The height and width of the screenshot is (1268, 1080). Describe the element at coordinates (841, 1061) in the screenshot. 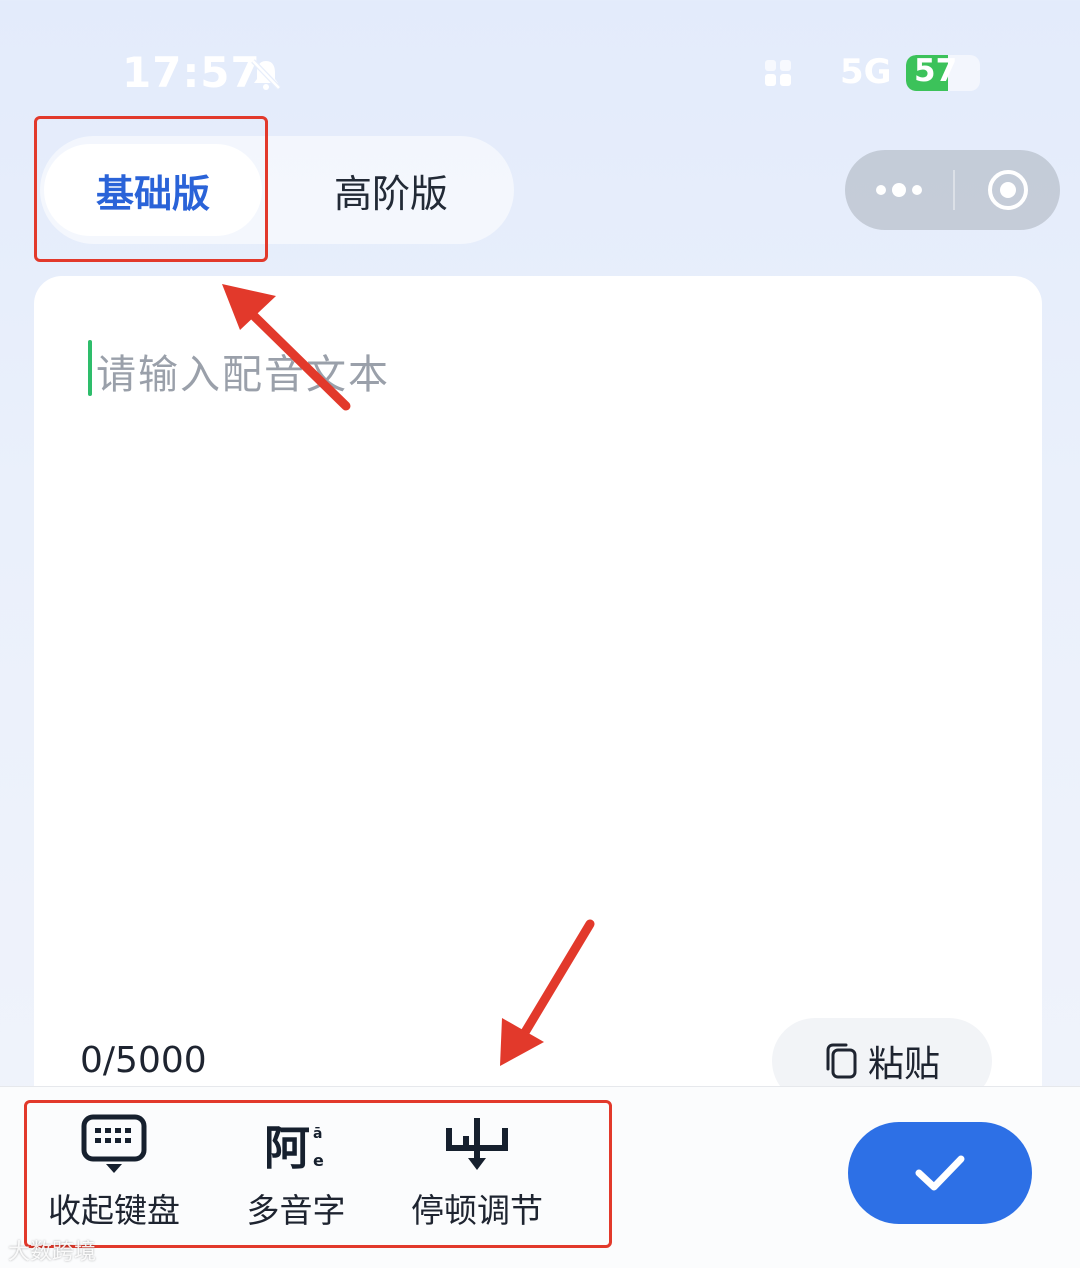

I see `clipboard-icon` at that location.